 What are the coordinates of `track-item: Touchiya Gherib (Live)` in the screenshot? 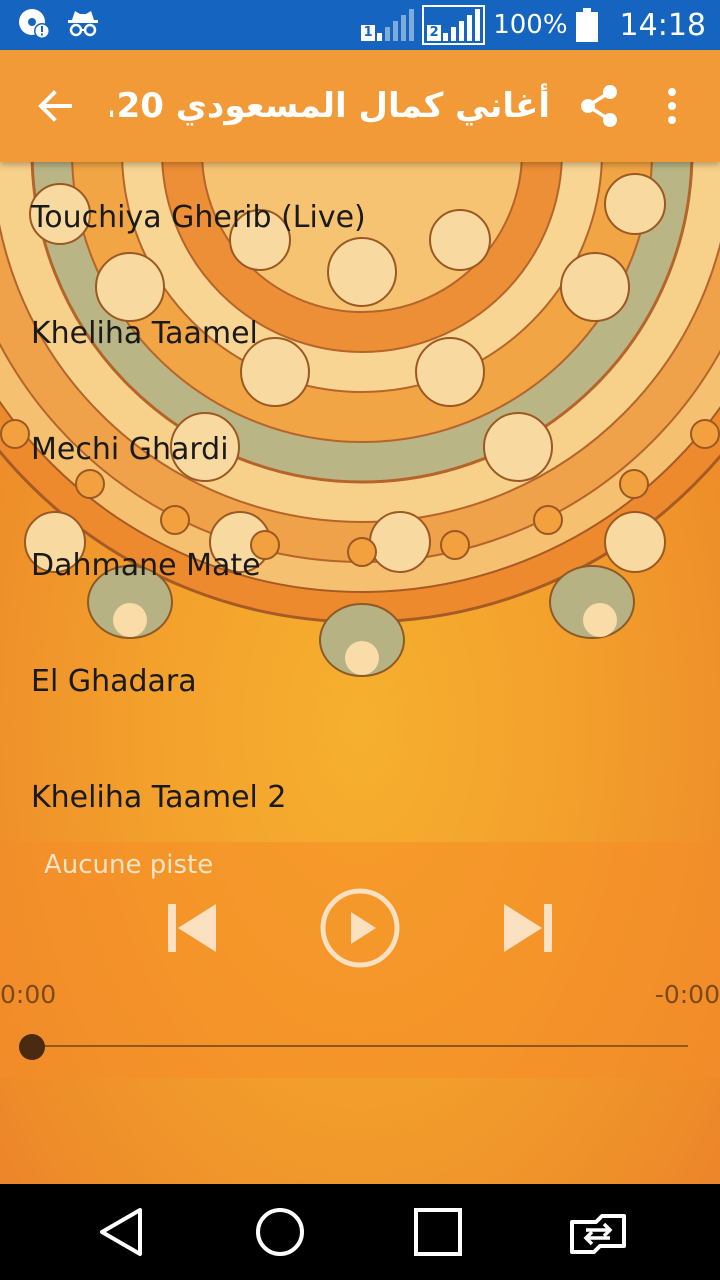 It's located at (360, 220).